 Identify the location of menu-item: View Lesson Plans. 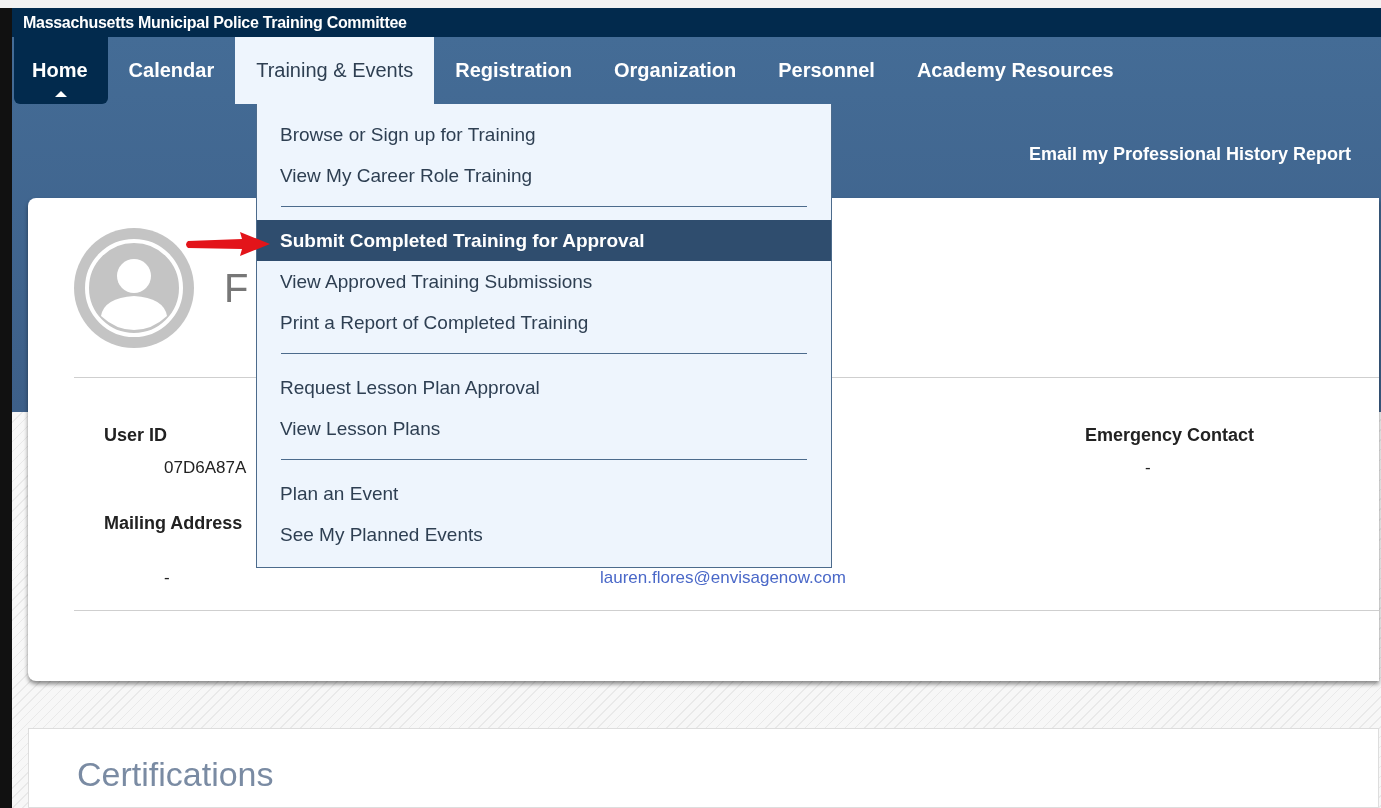
(544, 428).